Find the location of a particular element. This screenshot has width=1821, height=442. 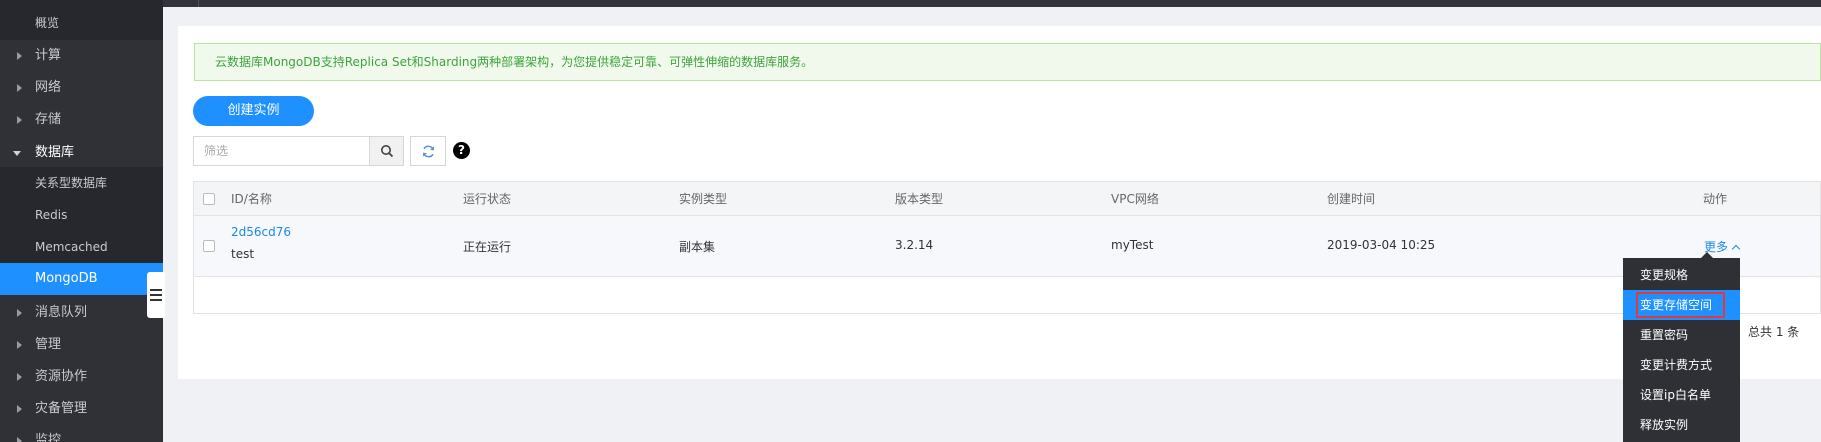

menu-item-change-storage: 变更存储空间 is located at coordinates (1681, 305).